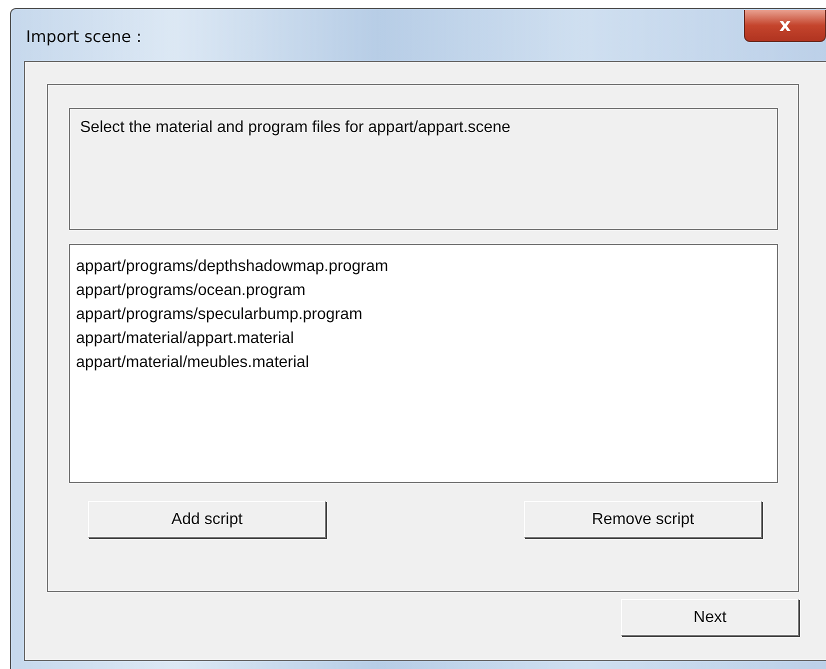 This screenshot has height=669, width=826. Describe the element at coordinates (295, 127) in the screenshot. I see `message-text: Select the material and program files for appart/appart.scene` at that location.